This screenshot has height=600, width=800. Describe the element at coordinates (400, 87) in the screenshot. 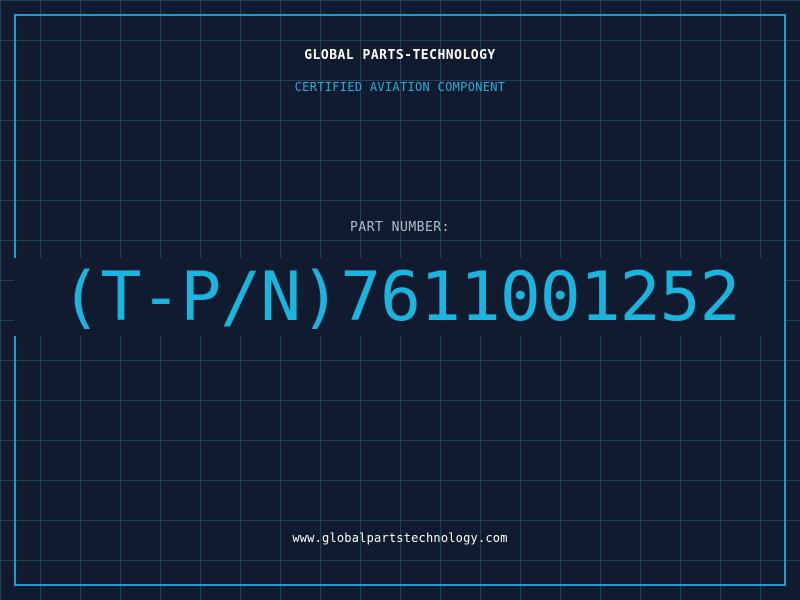

I see `certification-subtitle: CERTIFIED AVIATION COMPONENT` at that location.